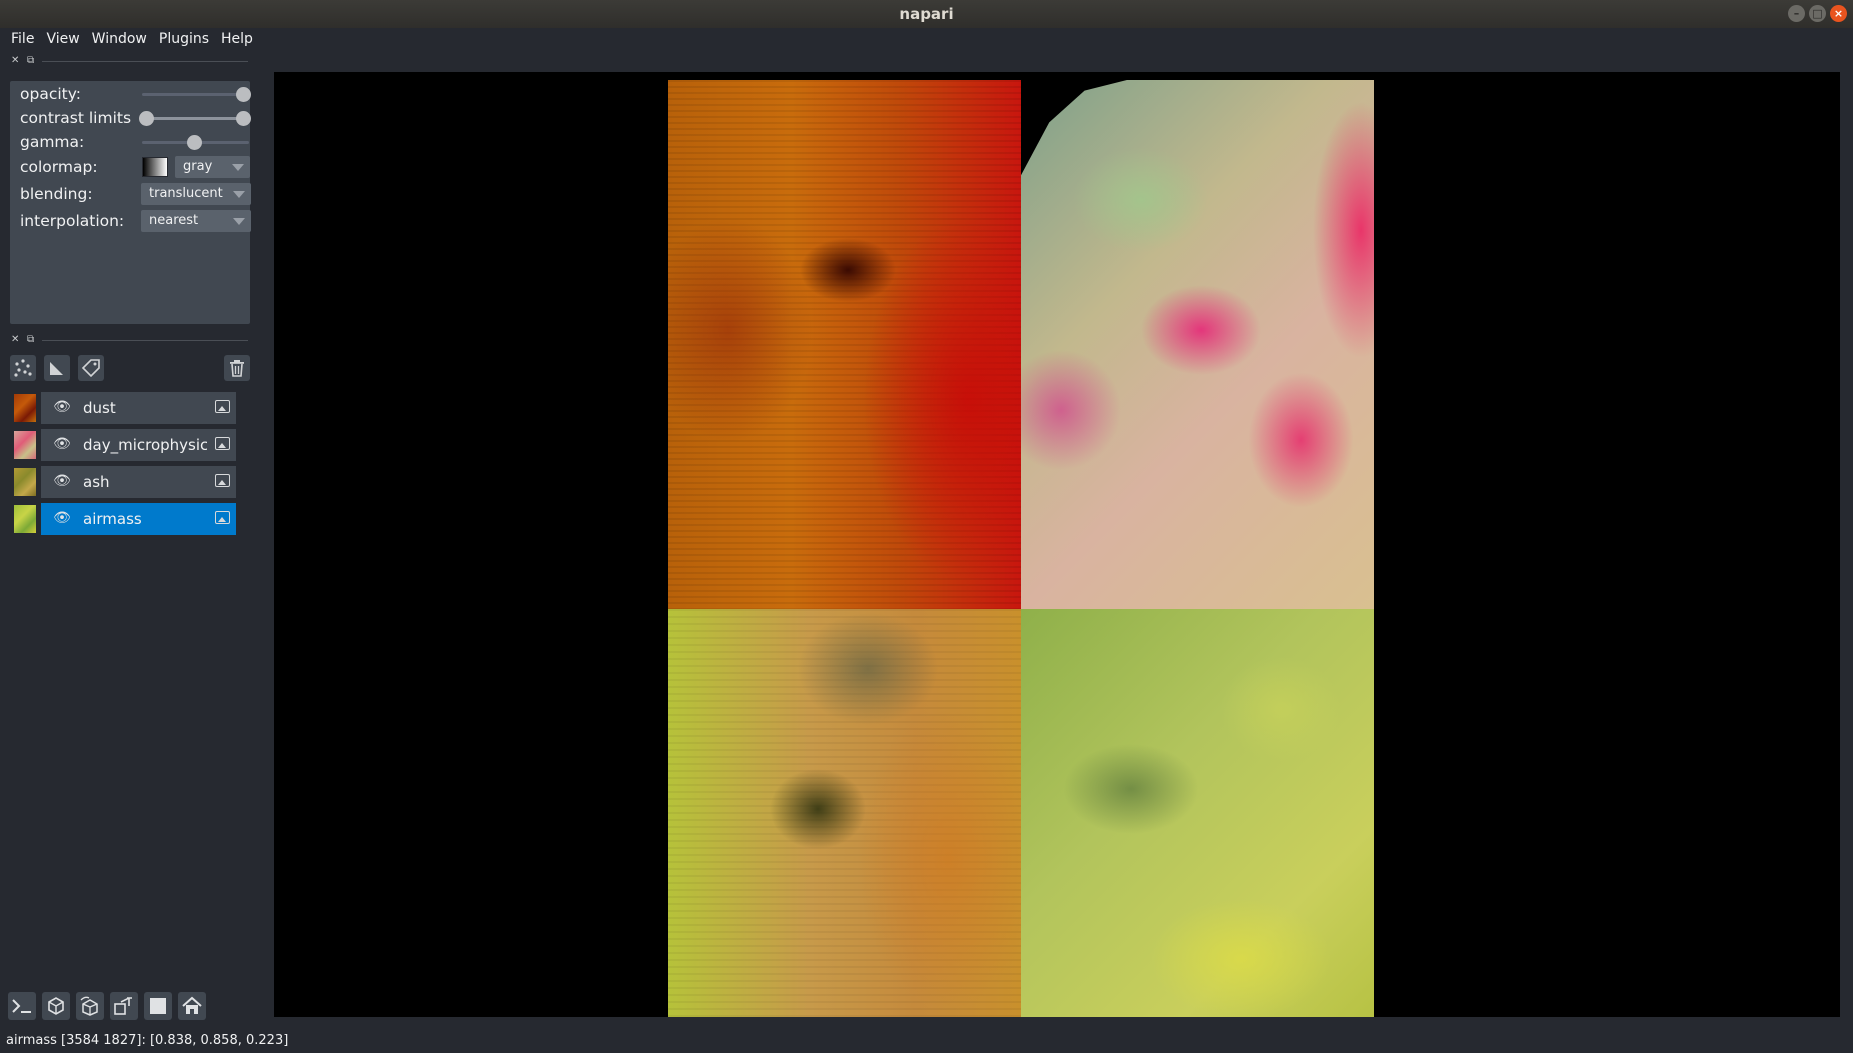 Image resolution: width=1853 pixels, height=1053 pixels. What do you see at coordinates (145, 519) in the screenshot?
I see `layer-name: airmass` at bounding box center [145, 519].